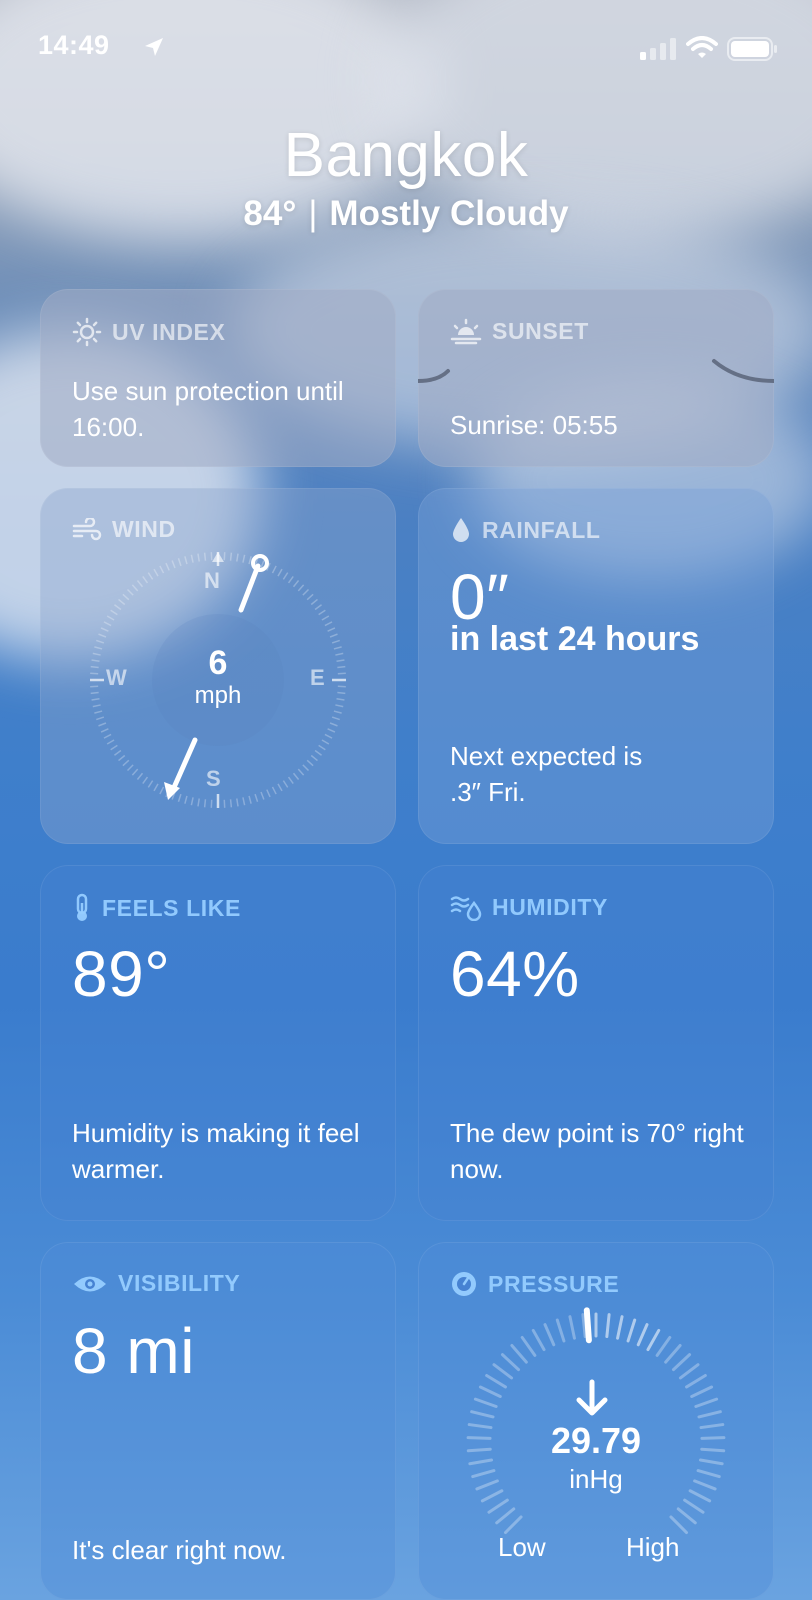 The width and height of the screenshot is (812, 1600). What do you see at coordinates (124, 529) in the screenshot?
I see `wind-title: WIND` at bounding box center [124, 529].